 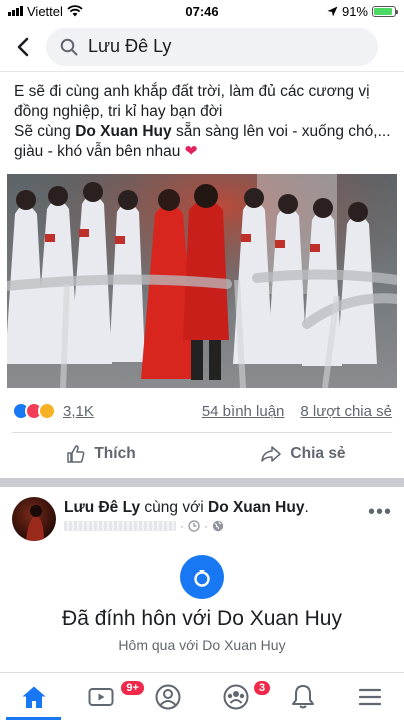 What do you see at coordinates (202, 618) in the screenshot?
I see `life-event-title: Đã đính hôn với Do Xuan Huy` at bounding box center [202, 618].